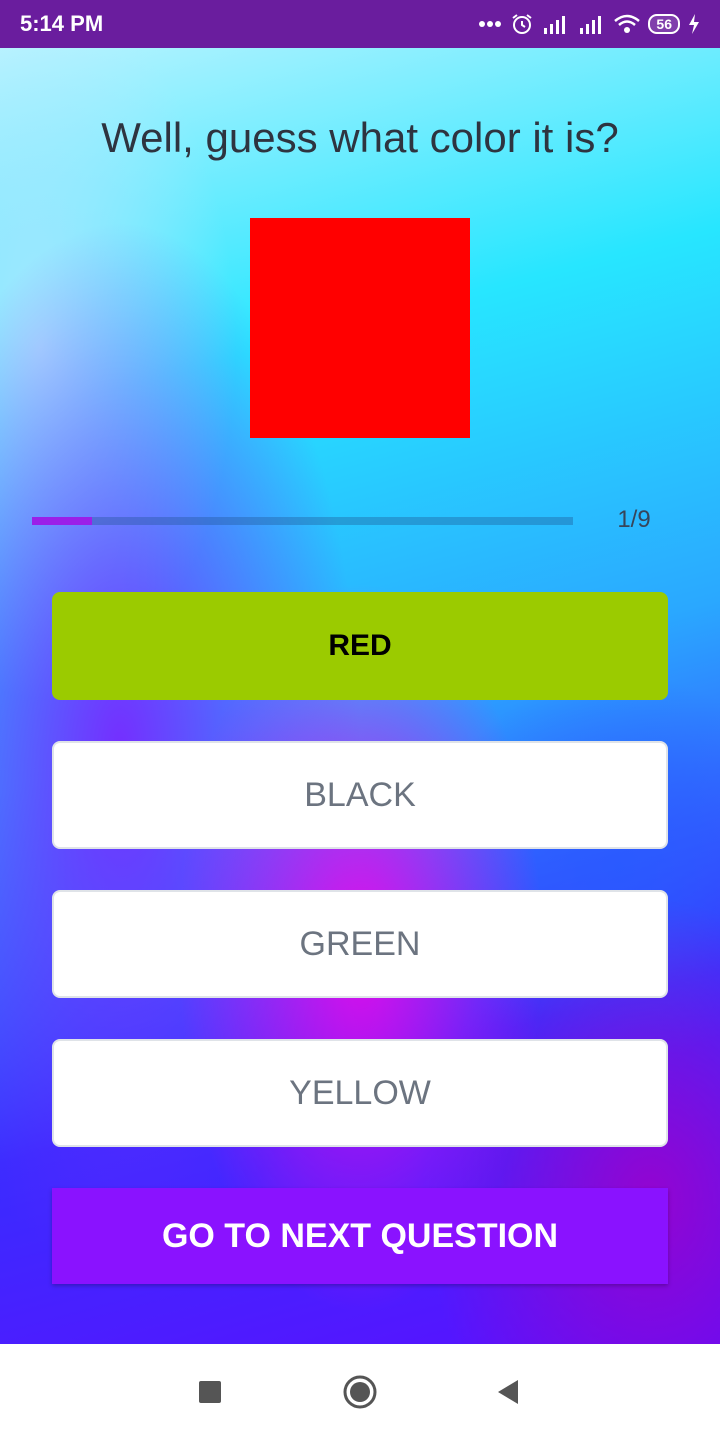 The height and width of the screenshot is (1440, 720). I want to click on home-circle-icon, so click(360, 1392).